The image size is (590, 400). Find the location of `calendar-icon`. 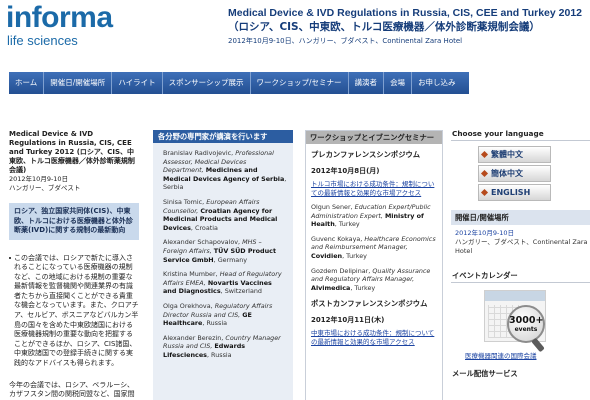

calendar-icon is located at coordinates (515, 296).